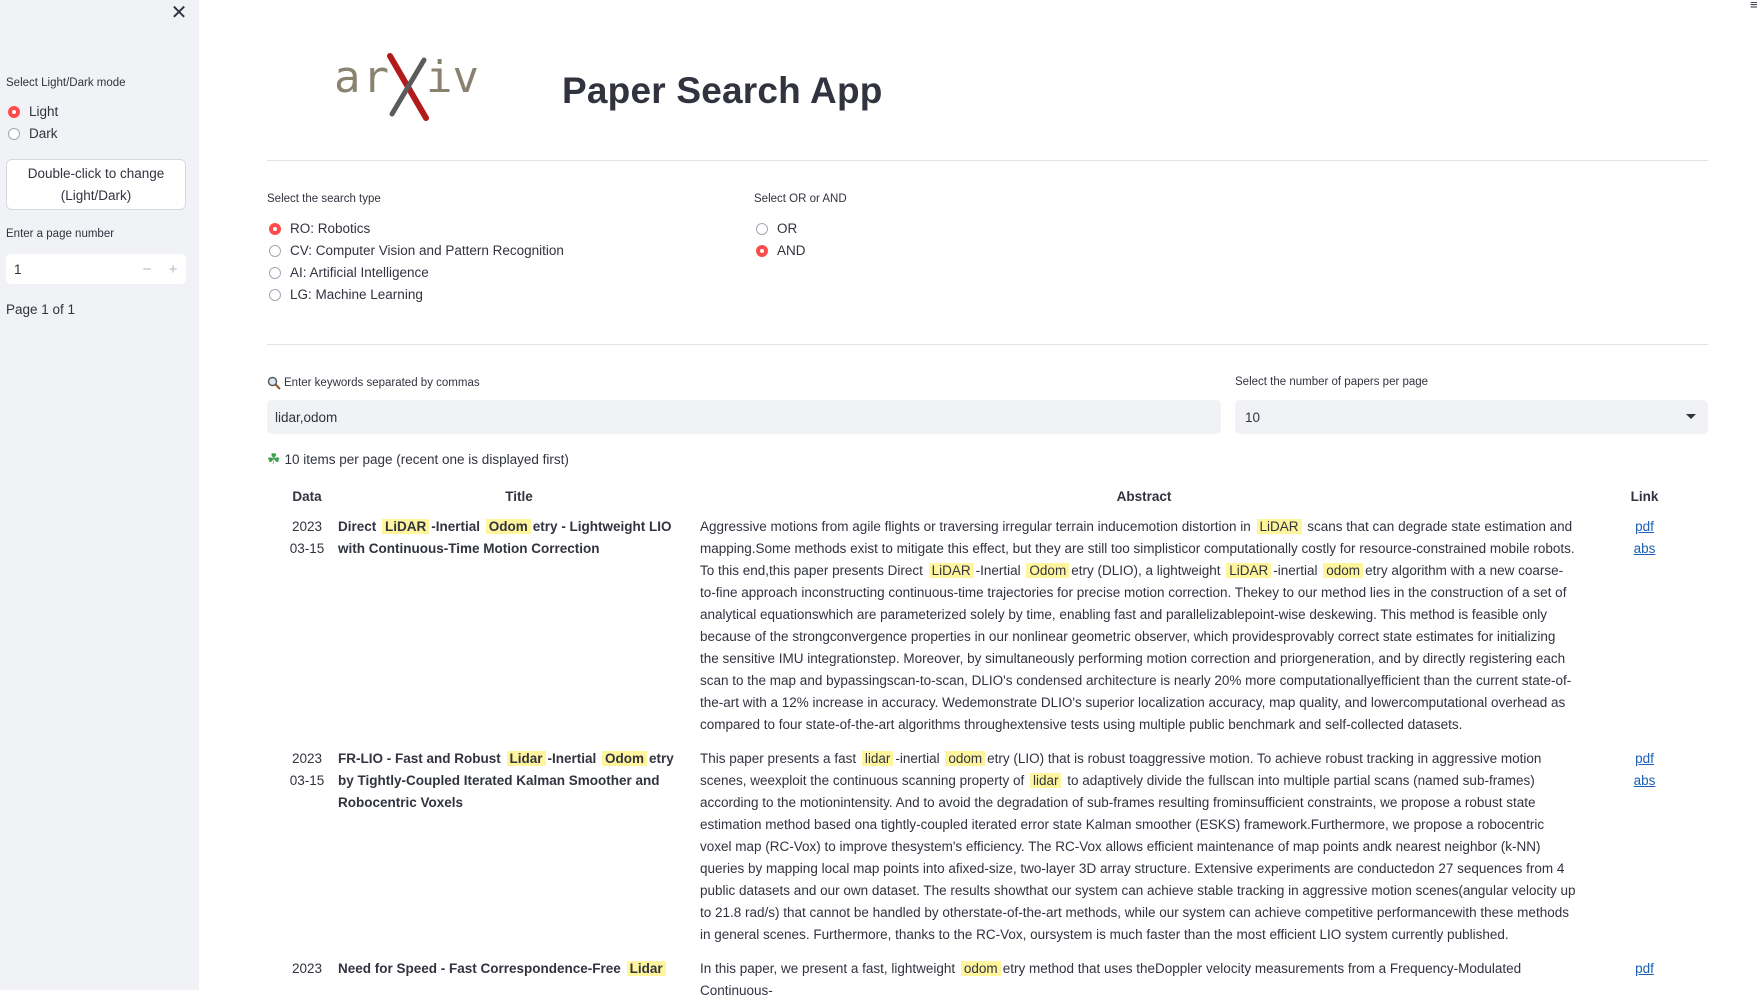 This screenshot has height=1006, width=1758. What do you see at coordinates (1144, 496) in the screenshot?
I see `header-abstract: Abstract` at bounding box center [1144, 496].